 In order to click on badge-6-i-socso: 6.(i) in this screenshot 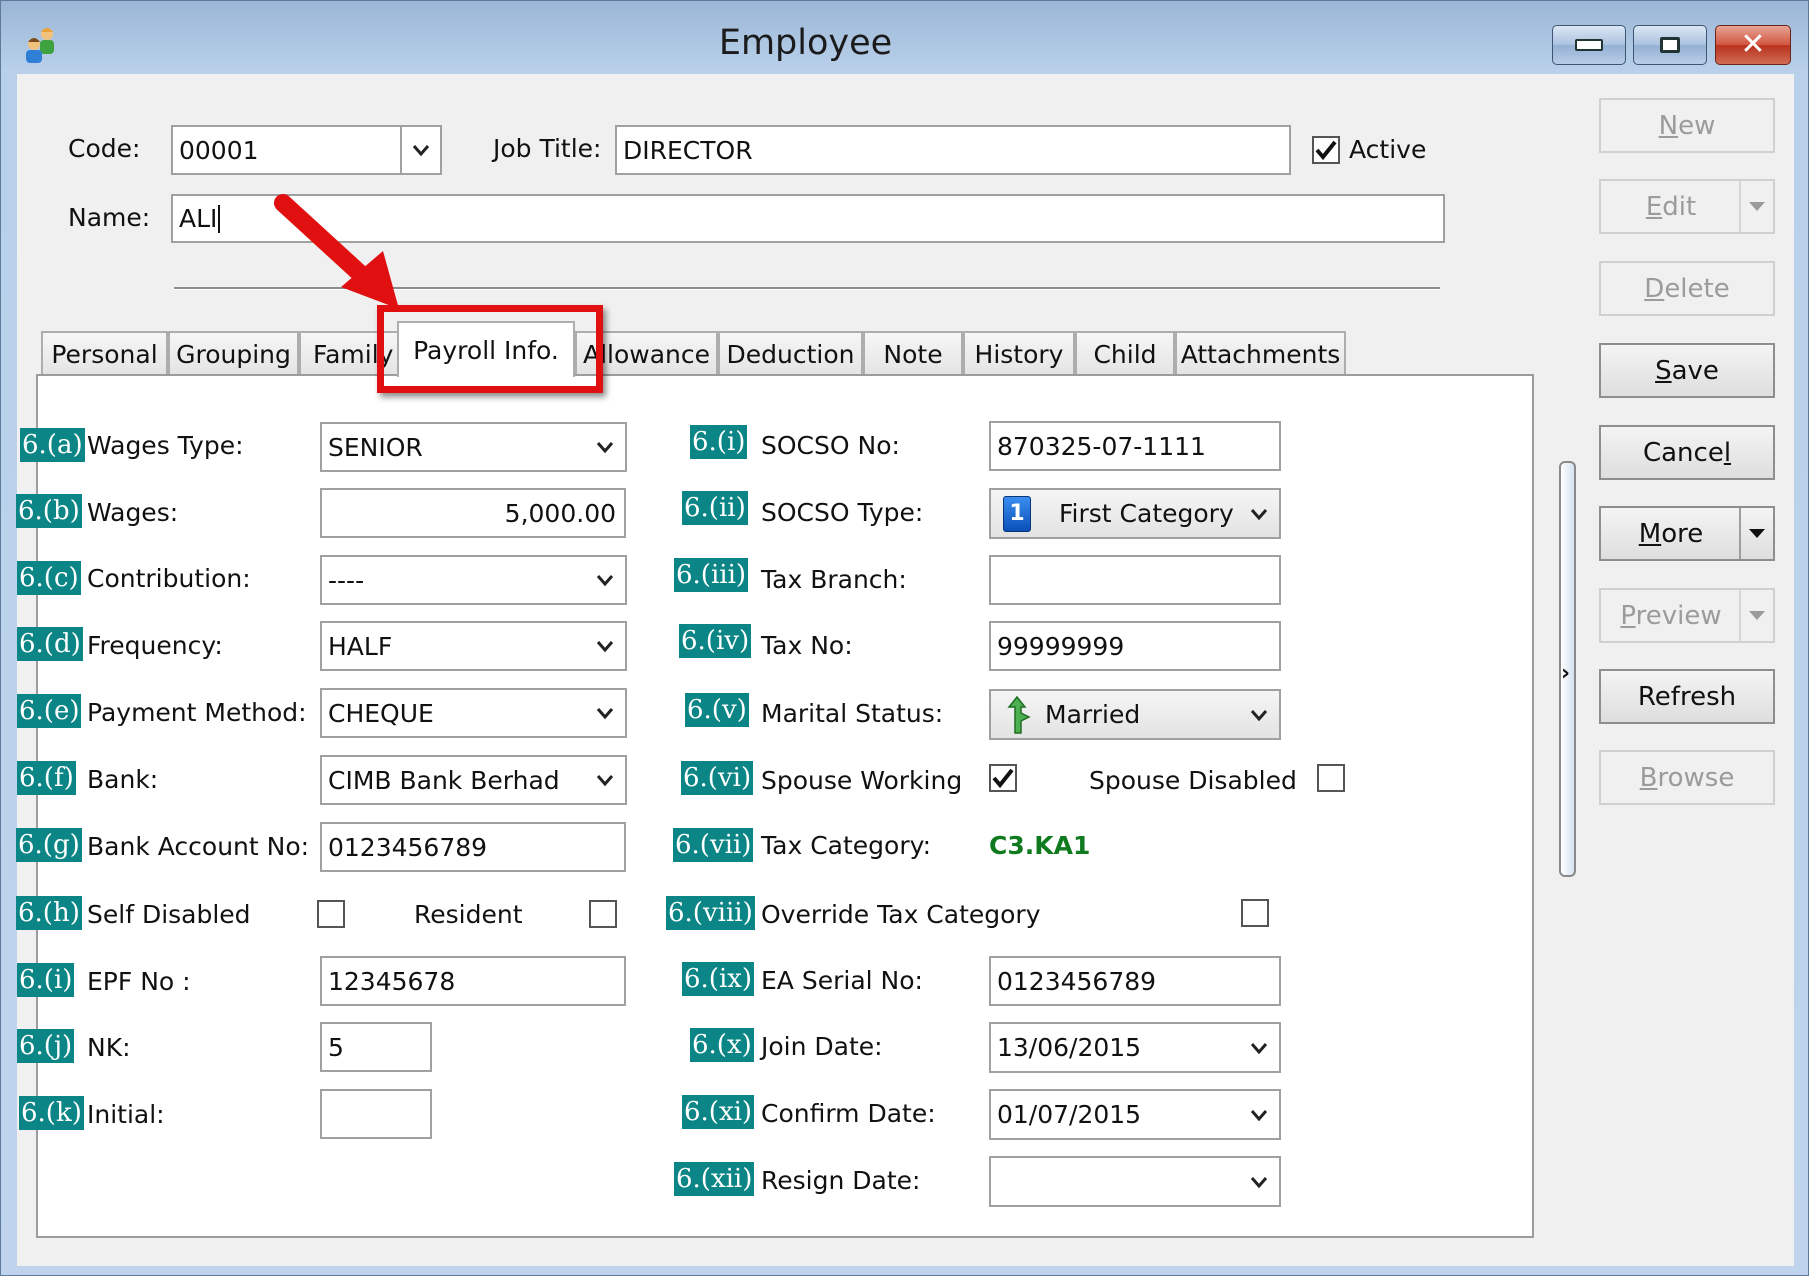, I will do `click(719, 442)`.